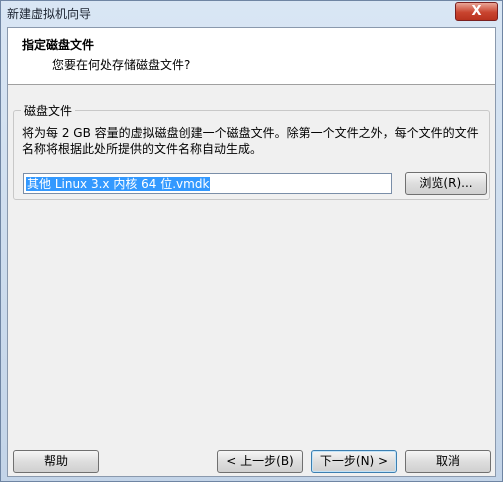 The height and width of the screenshot is (482, 503). Describe the element at coordinates (58, 45) in the screenshot. I see `page-title: 指定磁盘文件` at that location.